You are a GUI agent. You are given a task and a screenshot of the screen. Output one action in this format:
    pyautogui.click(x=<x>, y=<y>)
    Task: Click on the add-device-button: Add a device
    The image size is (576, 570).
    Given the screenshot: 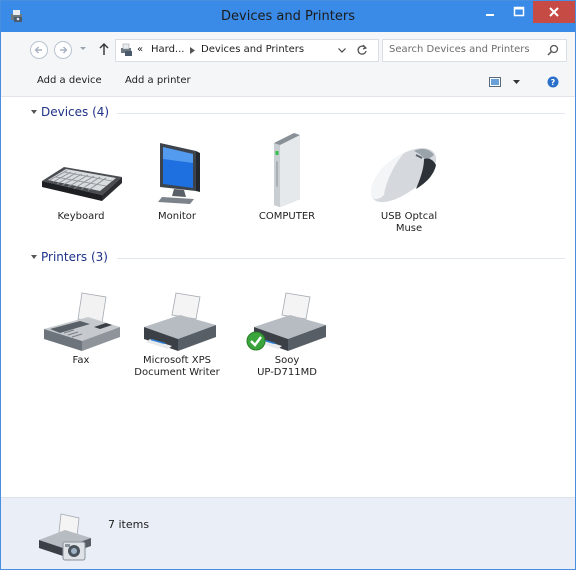 What is the action you would take?
    pyautogui.click(x=69, y=80)
    